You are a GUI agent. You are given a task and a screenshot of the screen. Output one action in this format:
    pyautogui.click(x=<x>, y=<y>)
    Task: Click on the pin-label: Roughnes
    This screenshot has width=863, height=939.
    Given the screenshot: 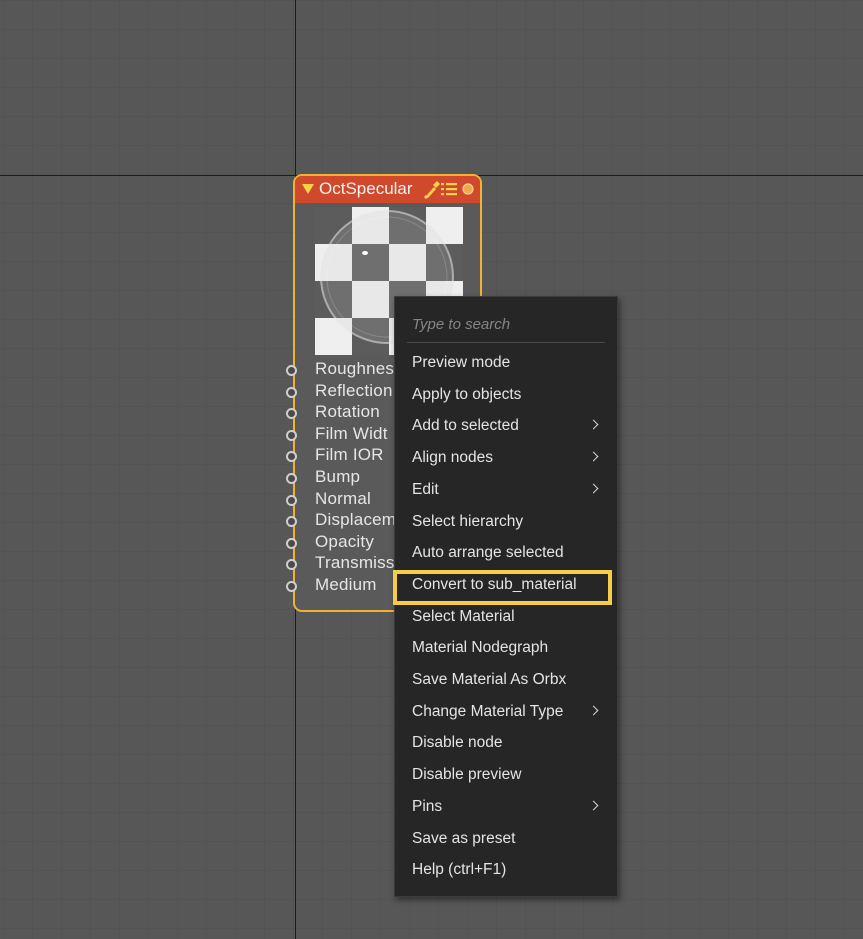 What is the action you would take?
    pyautogui.click(x=355, y=368)
    